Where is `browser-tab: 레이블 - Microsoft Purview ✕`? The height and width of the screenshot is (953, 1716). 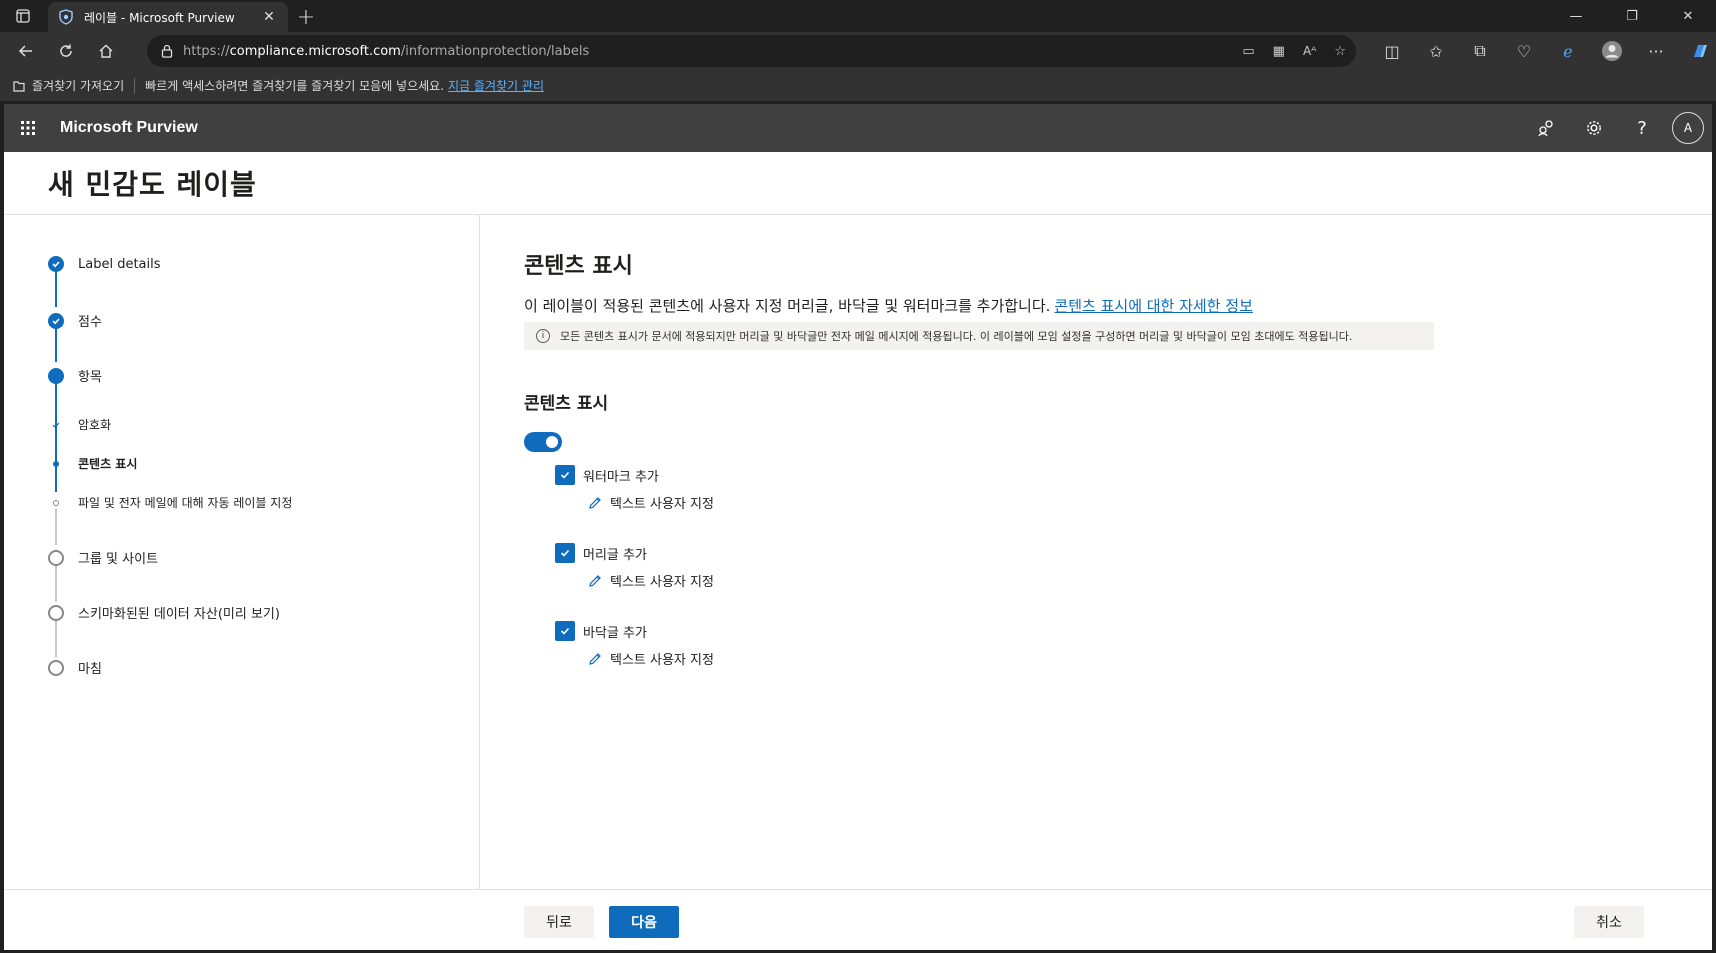 browser-tab: 레이블 - Microsoft Purview ✕ is located at coordinates (168, 17).